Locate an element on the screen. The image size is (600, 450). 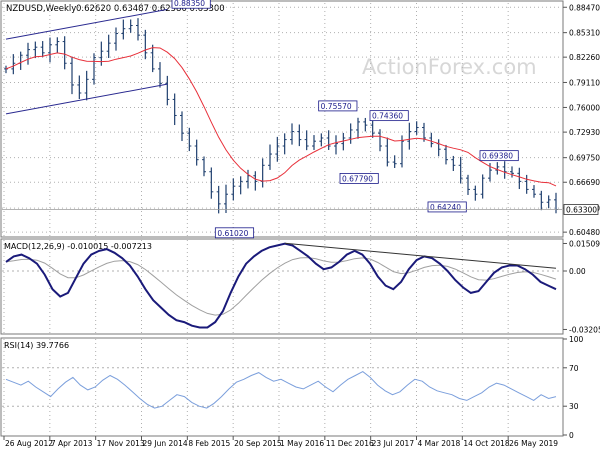
swing-high-label-text: 0.74360 is located at coordinates (387, 116).